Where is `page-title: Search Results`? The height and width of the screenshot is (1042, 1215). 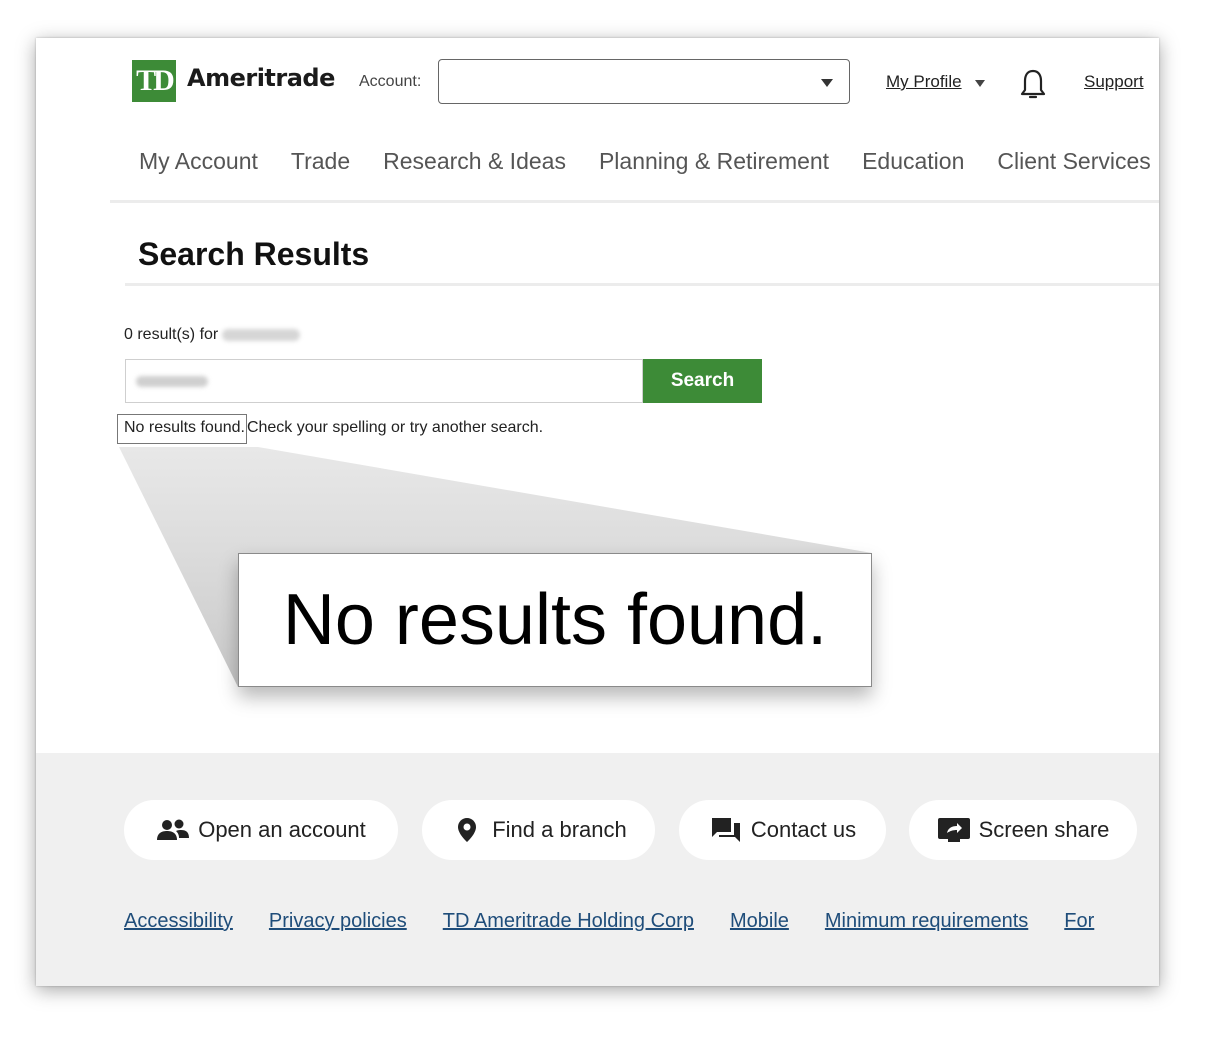
page-title: Search Results is located at coordinates (254, 254).